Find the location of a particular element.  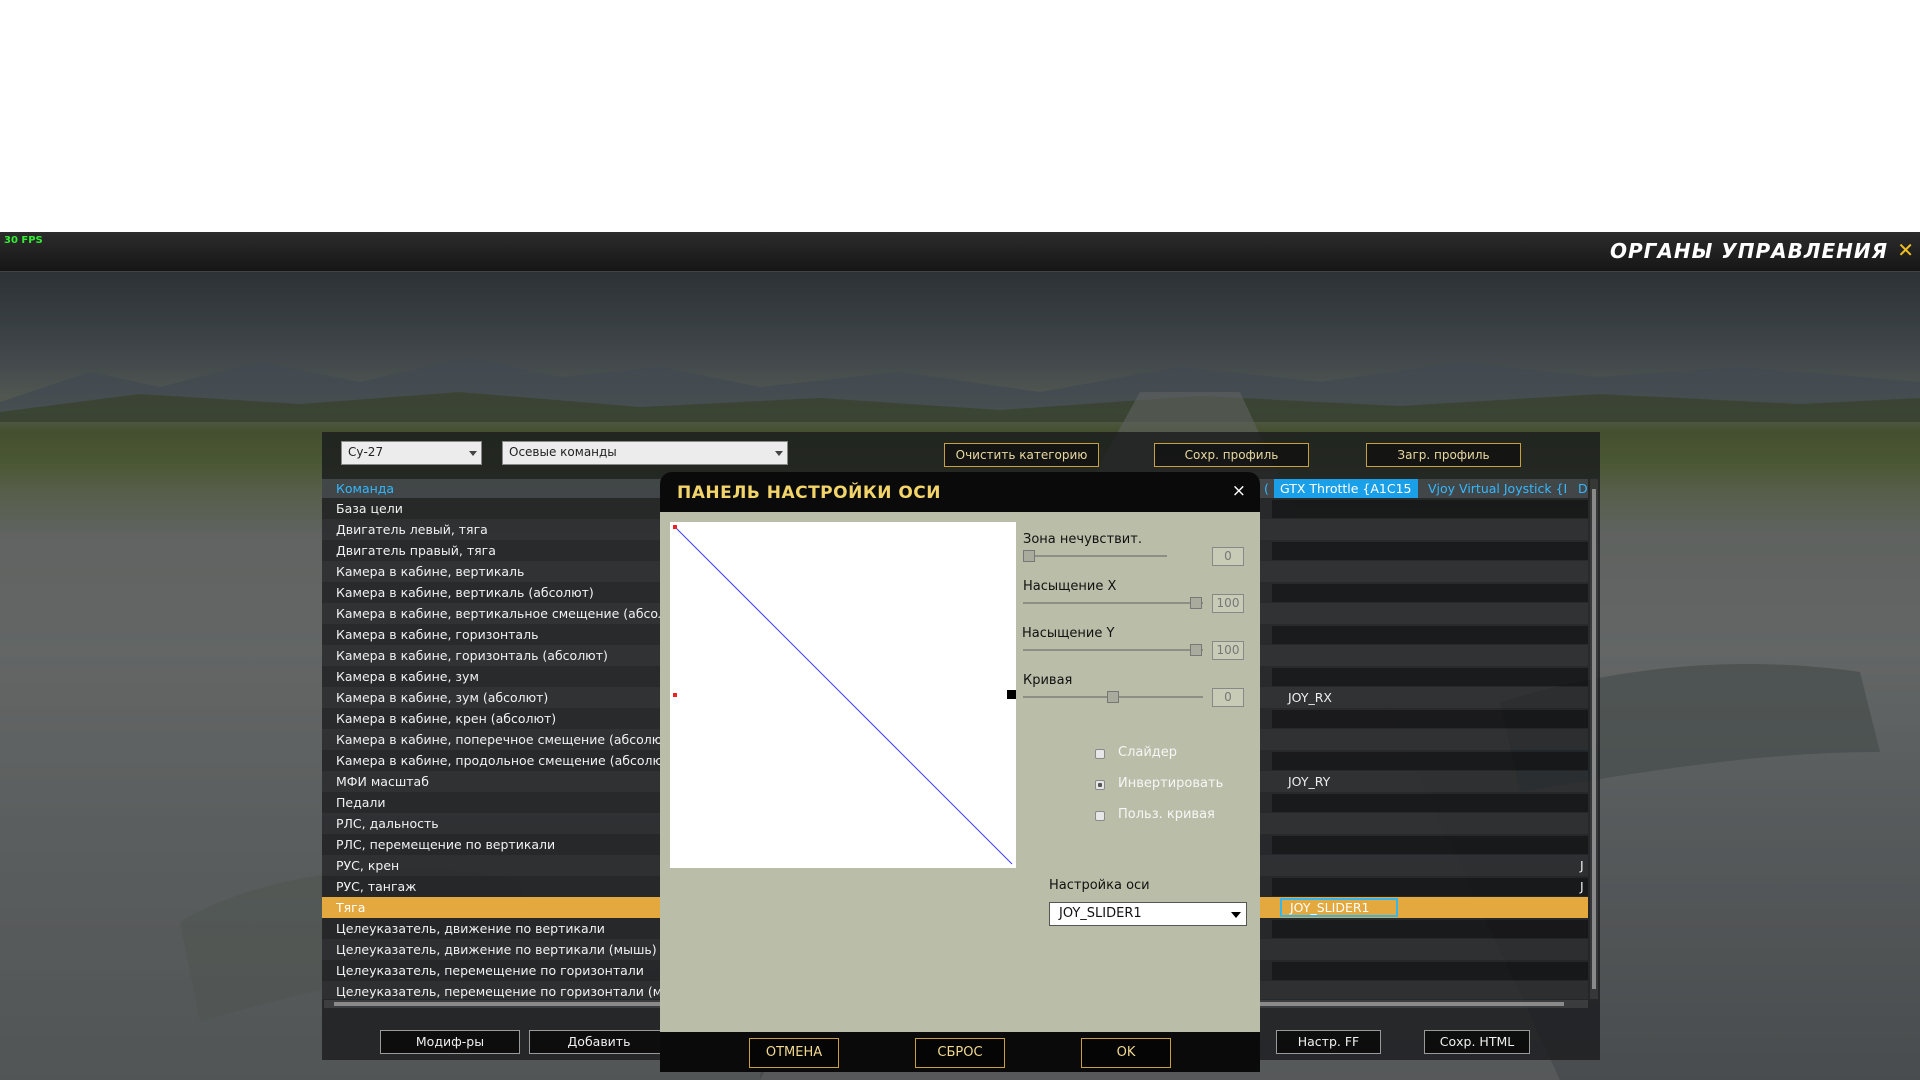

load-profile-button: Загр. профиль is located at coordinates (1443, 455).